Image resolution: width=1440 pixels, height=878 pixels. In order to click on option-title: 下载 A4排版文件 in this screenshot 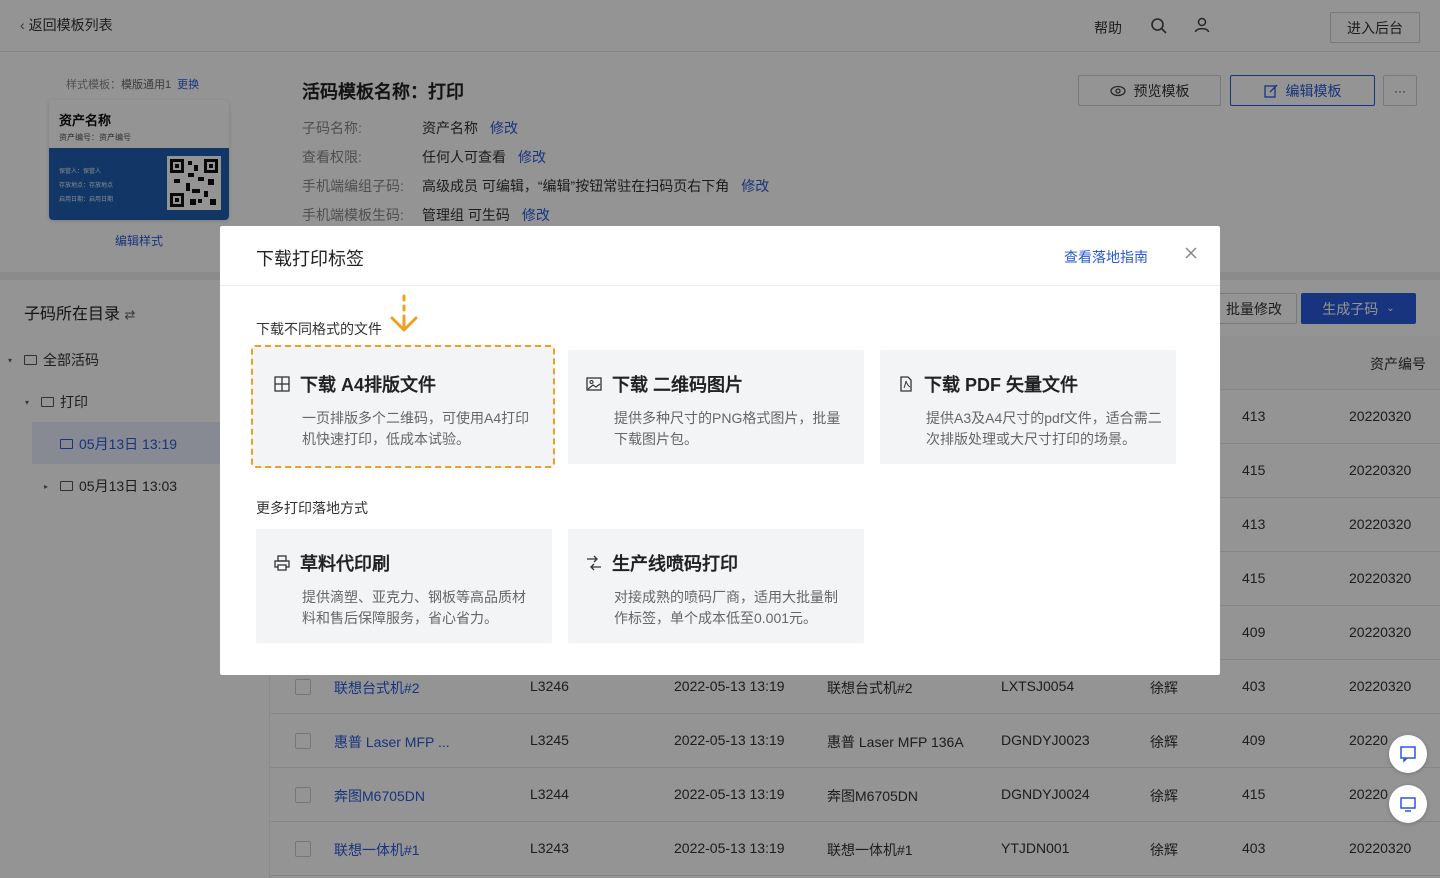, I will do `click(368, 385)`.